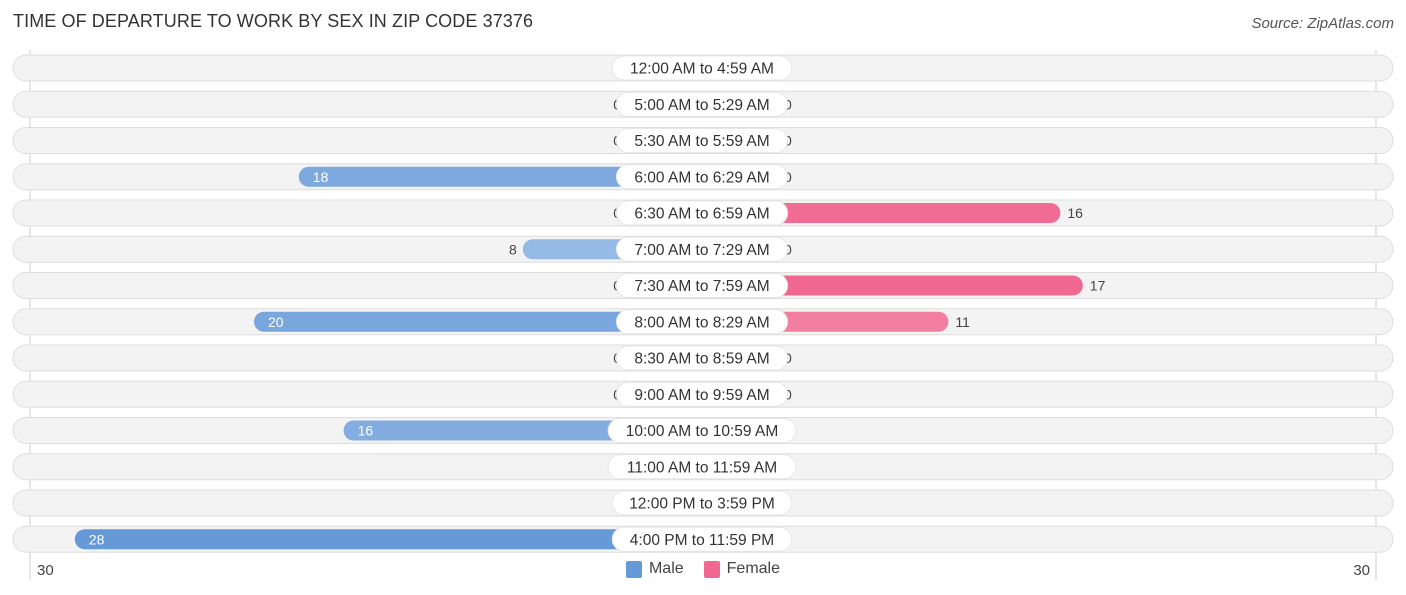 The image size is (1406, 595). What do you see at coordinates (388, 539) in the screenshot?
I see `bar-male` at bounding box center [388, 539].